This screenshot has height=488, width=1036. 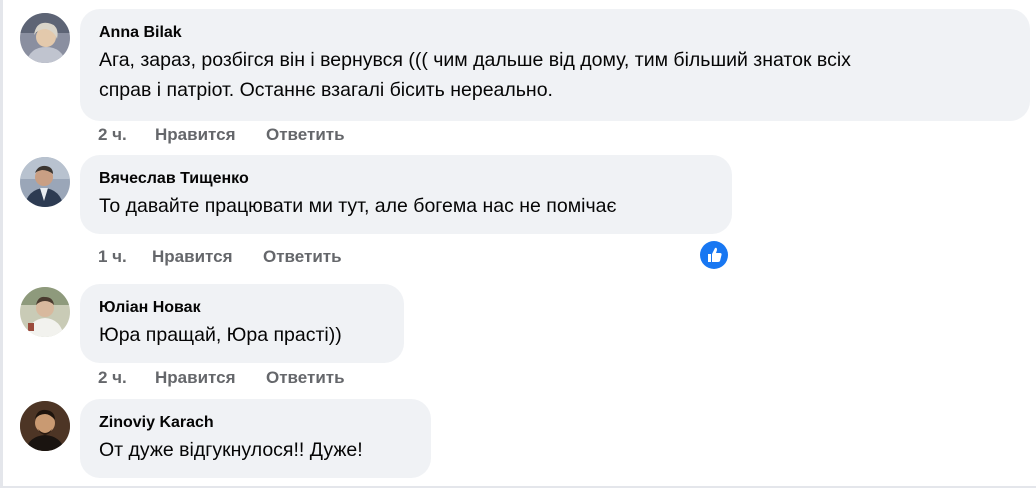 What do you see at coordinates (231, 450) in the screenshot?
I see `comment-text-line: От дуже відгукнулося!! Дуже!` at bounding box center [231, 450].